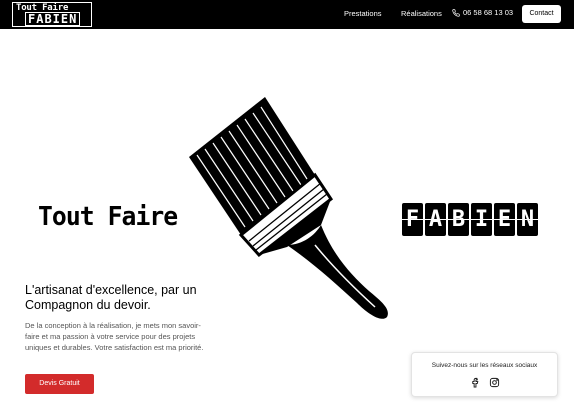 This screenshot has width=574, height=412. Describe the element at coordinates (494, 381) in the screenshot. I see `instagram-icon` at that location.